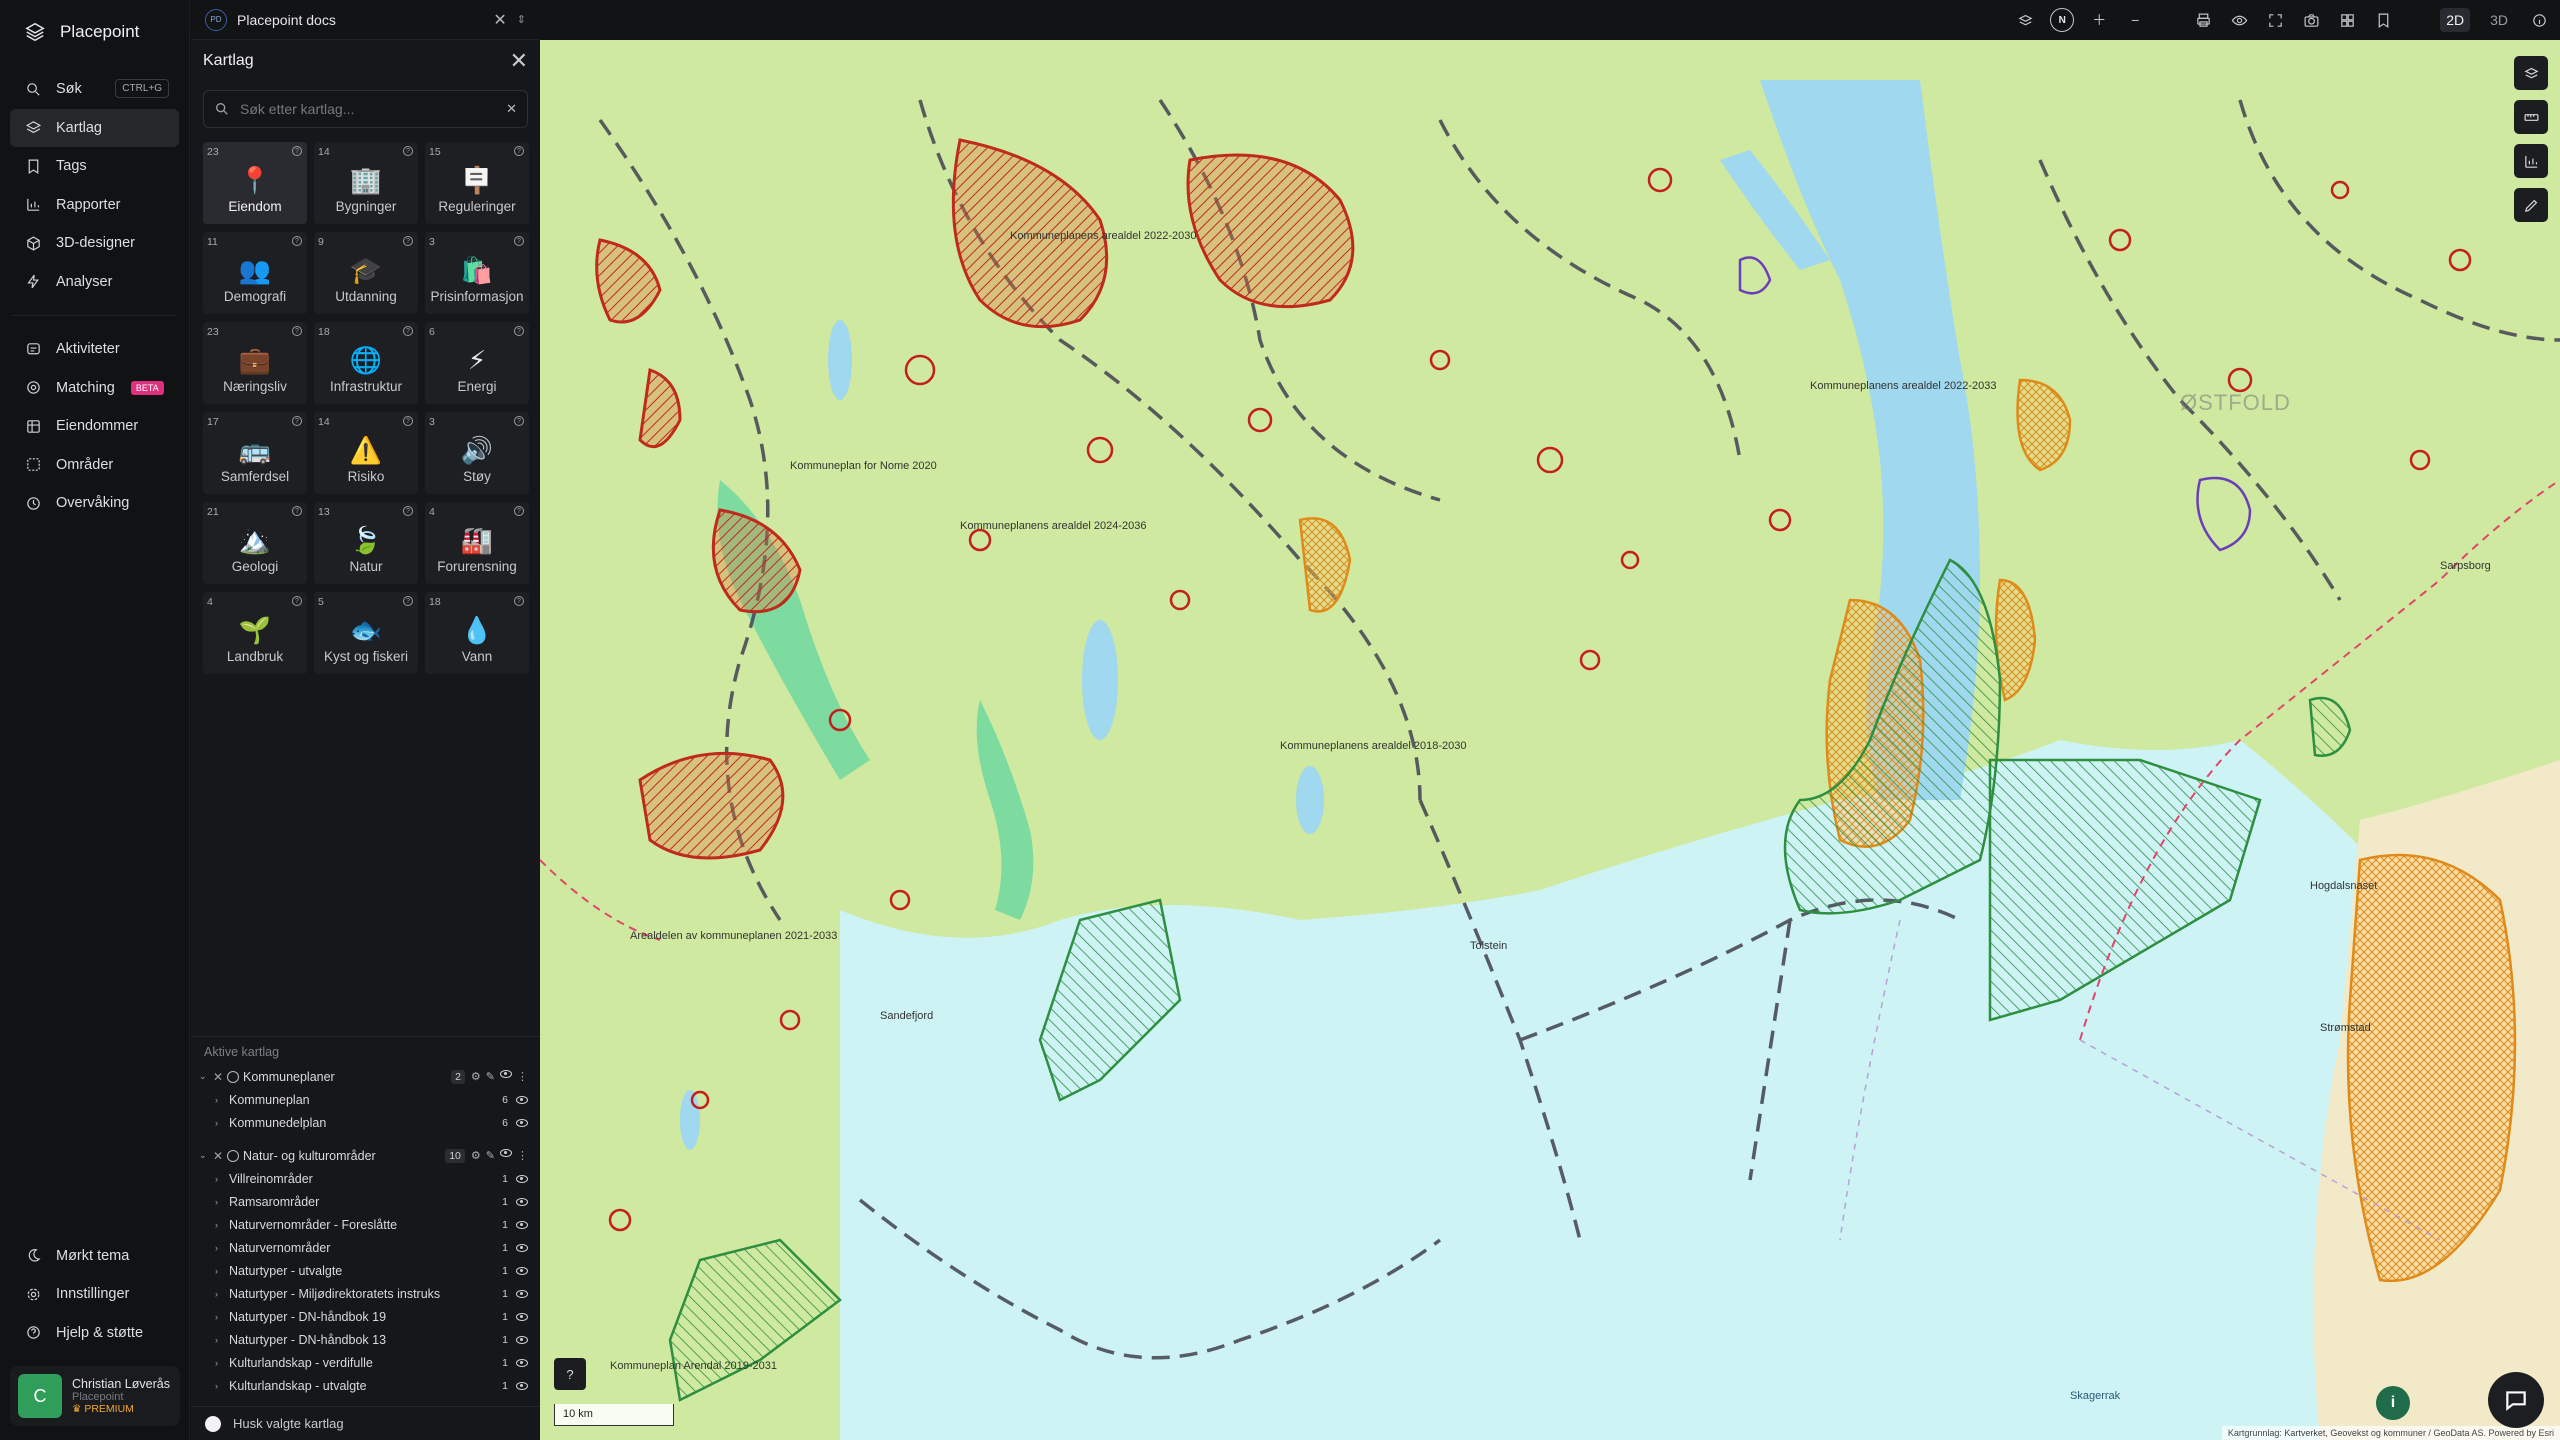 Image resolution: width=2560 pixels, height=1440 pixels. What do you see at coordinates (94, 89) in the screenshot?
I see `nav-item-sok: Søk CTRL+G` at bounding box center [94, 89].